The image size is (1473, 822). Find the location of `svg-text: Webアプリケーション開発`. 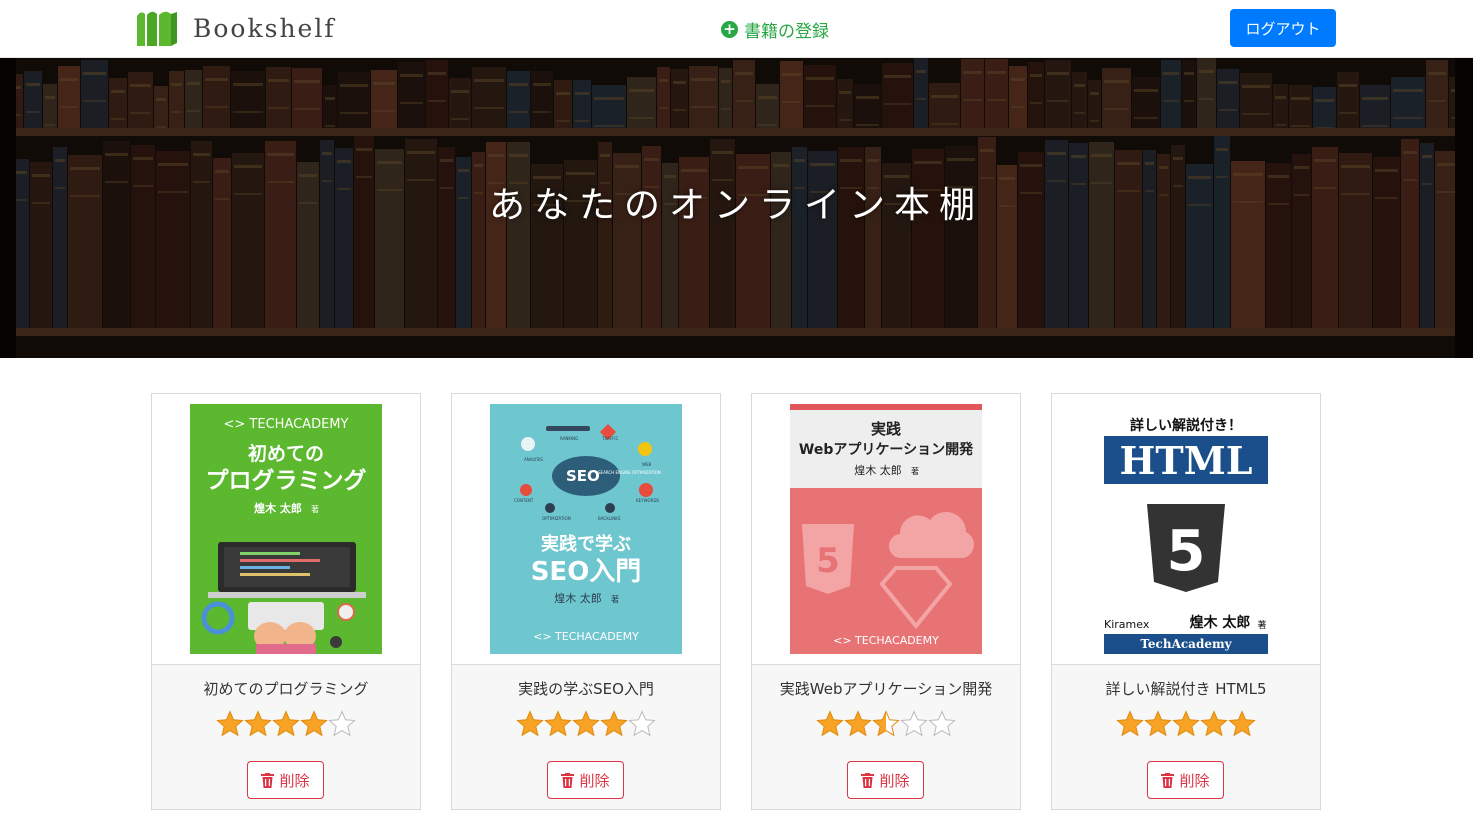

svg-text: Webアプリケーション開発 is located at coordinates (886, 449).